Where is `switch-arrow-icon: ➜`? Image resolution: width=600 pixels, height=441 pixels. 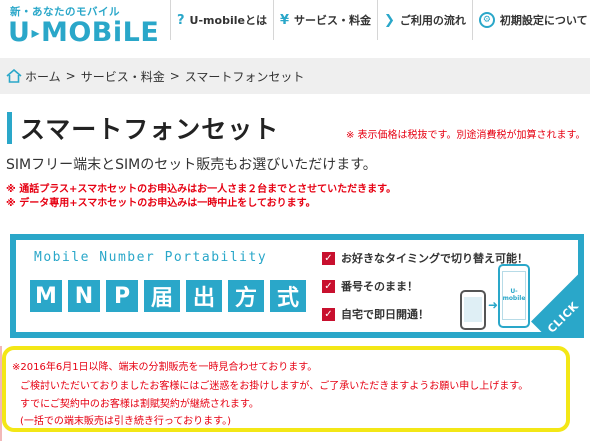
switch-arrow-icon: ➜ is located at coordinates (493, 305).